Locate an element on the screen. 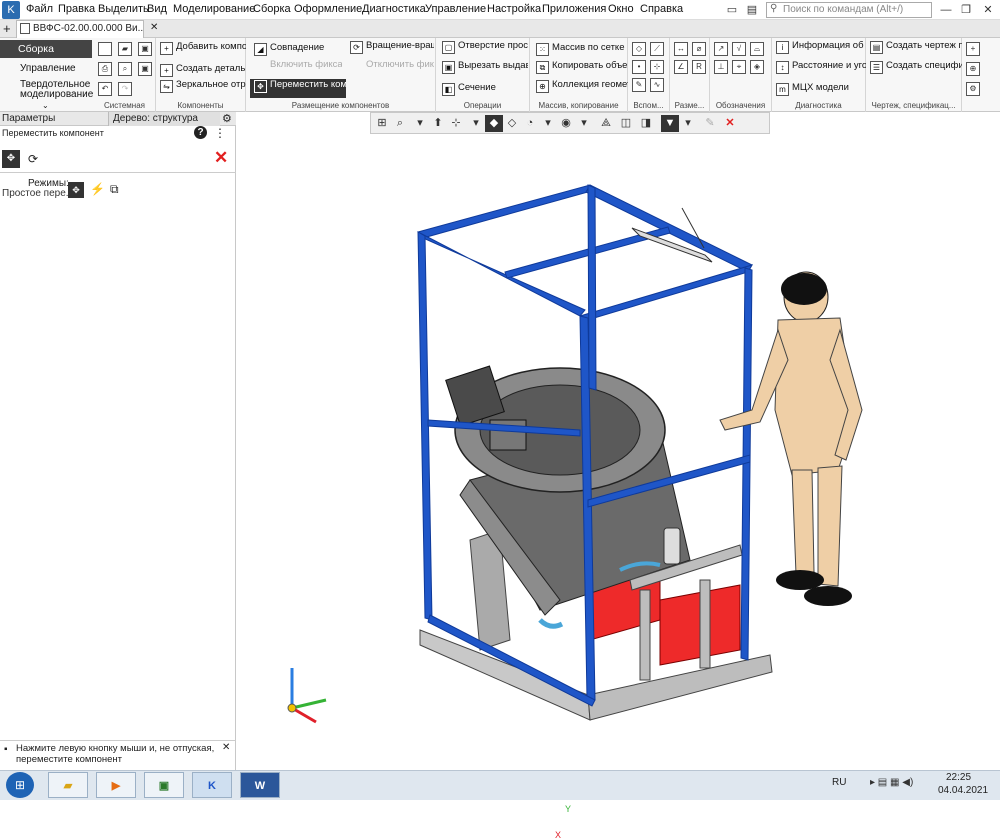 This screenshot has width=1000, height=840. perspective-icon: ⟁ is located at coordinates (606, 123).